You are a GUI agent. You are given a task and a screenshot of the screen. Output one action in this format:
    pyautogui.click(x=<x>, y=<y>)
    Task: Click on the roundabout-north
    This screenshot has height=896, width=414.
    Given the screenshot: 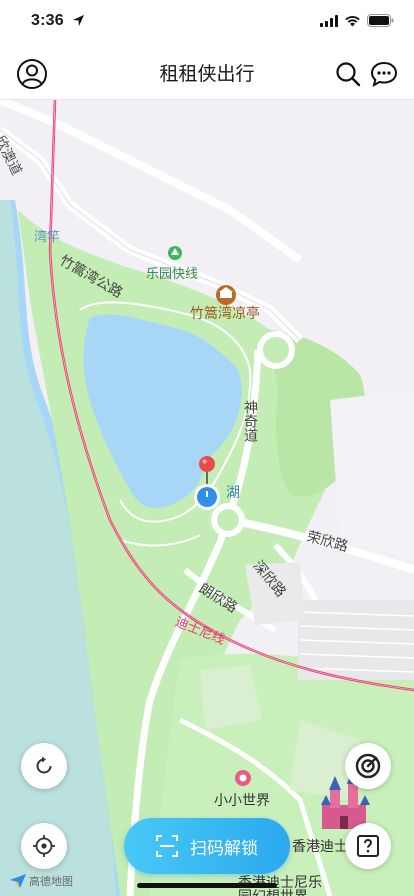 What is the action you would take?
    pyautogui.click(x=276, y=350)
    